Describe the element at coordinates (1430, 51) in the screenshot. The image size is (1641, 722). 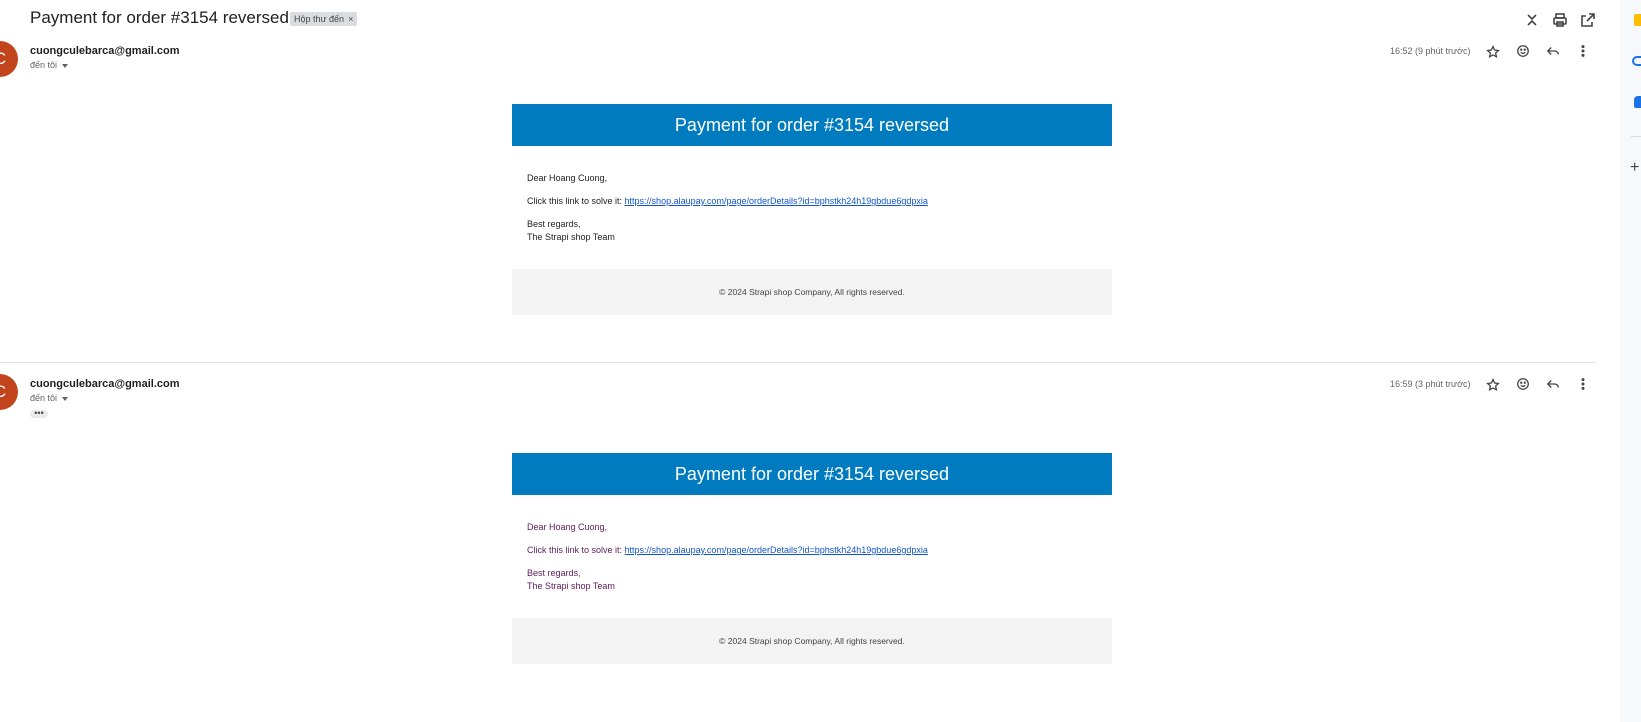
I see `message-time: 16:52 (9 phút trước)` at that location.